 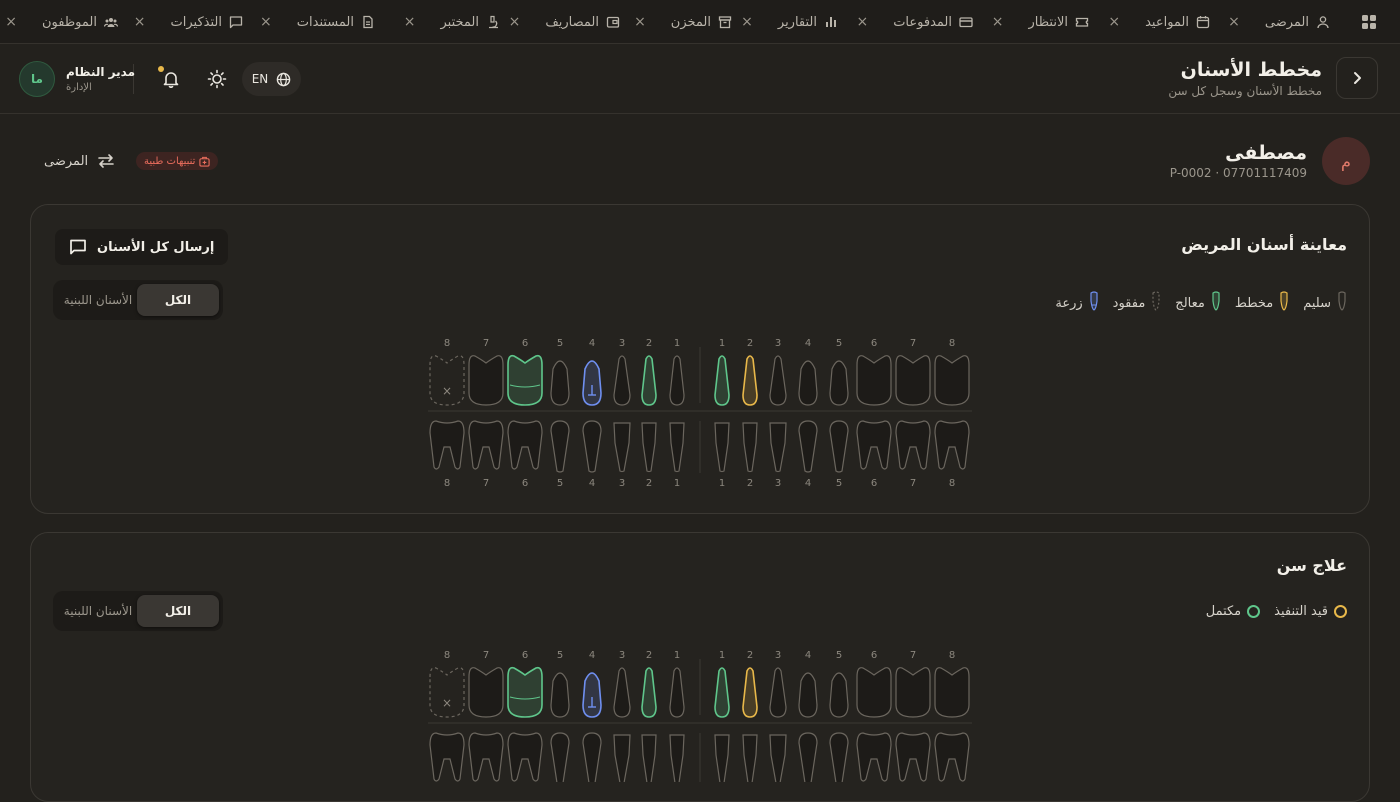 I want to click on treatment-upper-tooth-number: 3, so click(x=778, y=655).